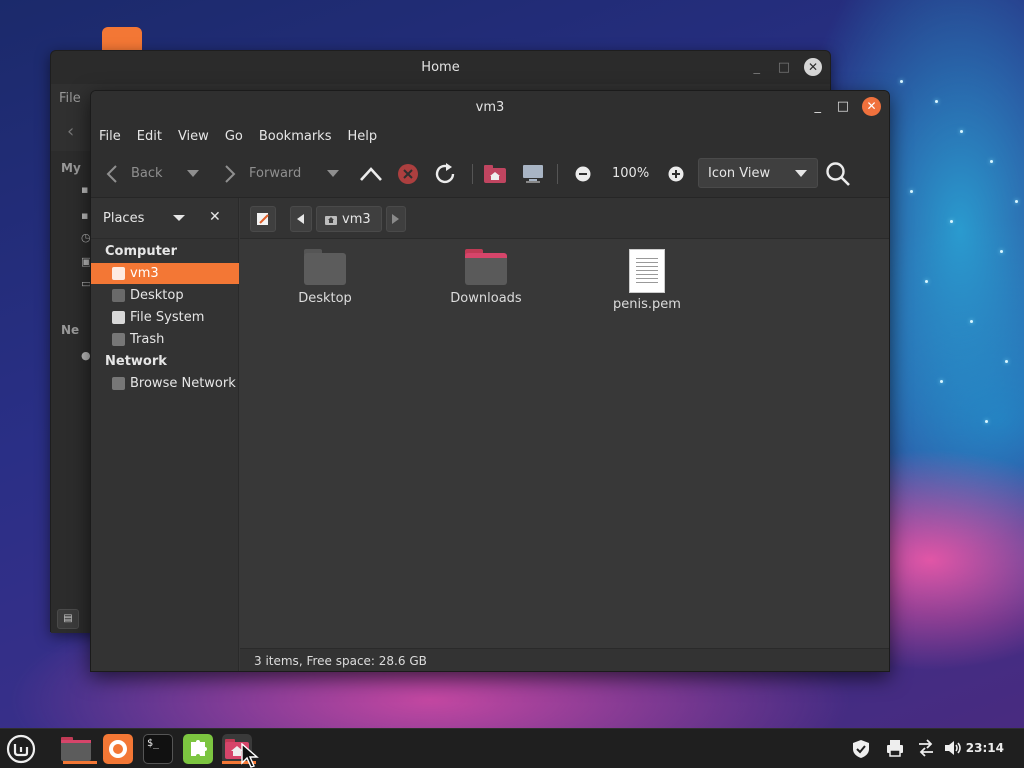 The width and height of the screenshot is (1024, 768). I want to click on sidebar-item-label: Browse Network, so click(183, 383).